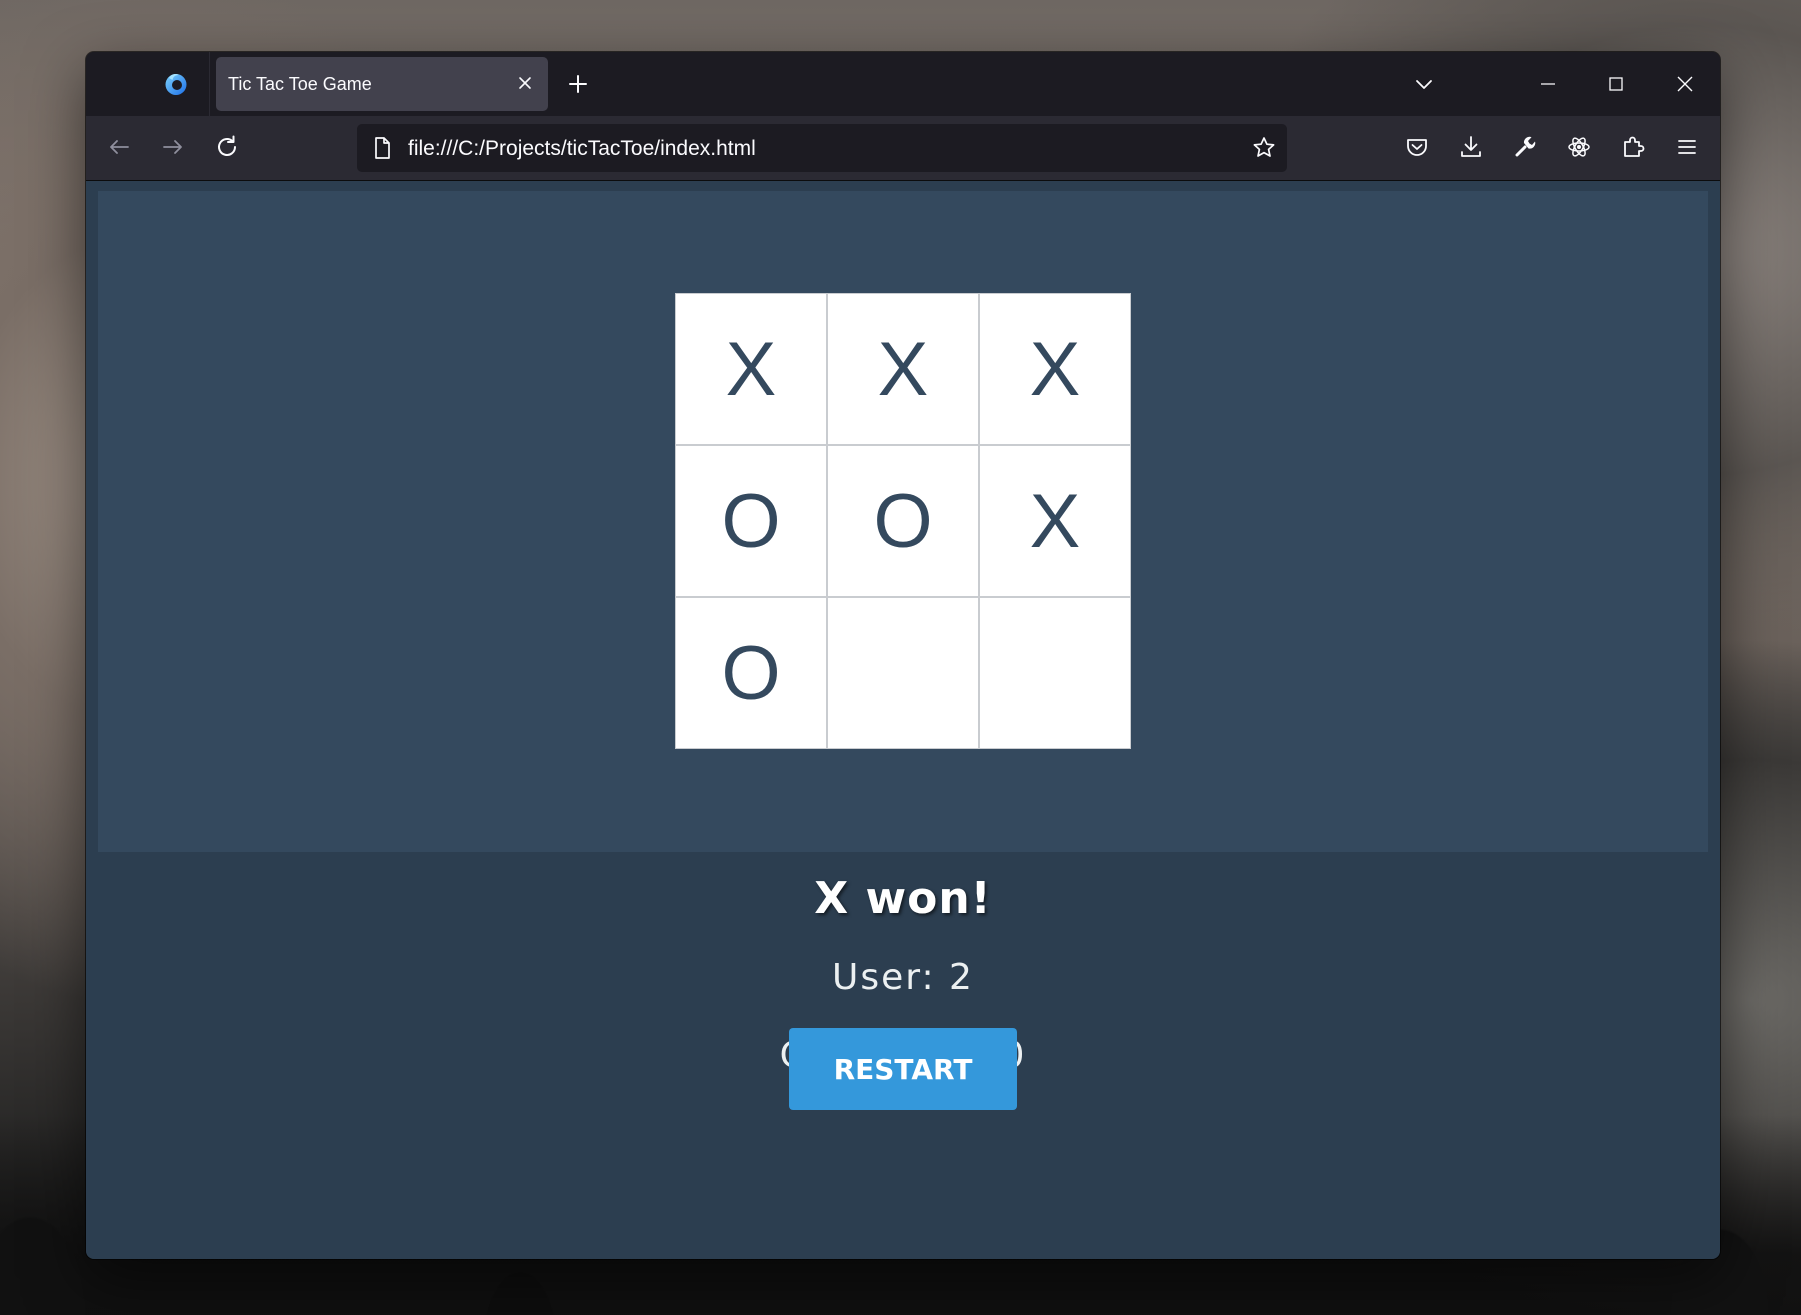 The image size is (1801, 1315). I want to click on tab-active: Tic Tac Toe Game, so click(382, 84).